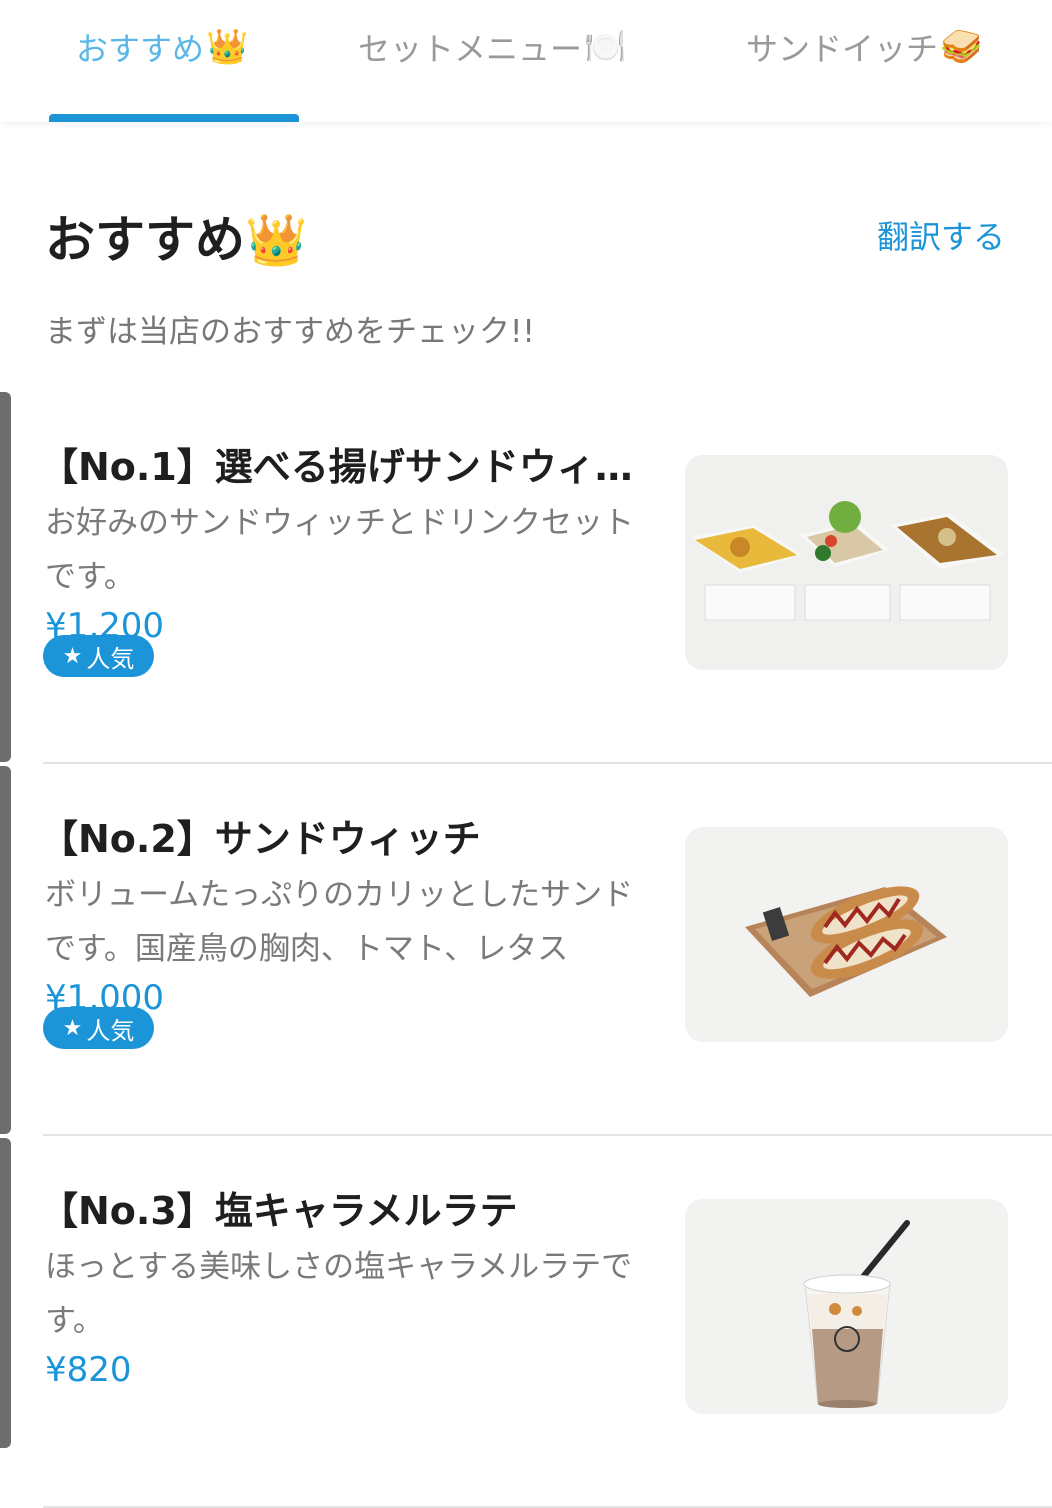 The height and width of the screenshot is (1508, 1052). I want to click on fried-sandwich-set-photo, so click(846, 562).